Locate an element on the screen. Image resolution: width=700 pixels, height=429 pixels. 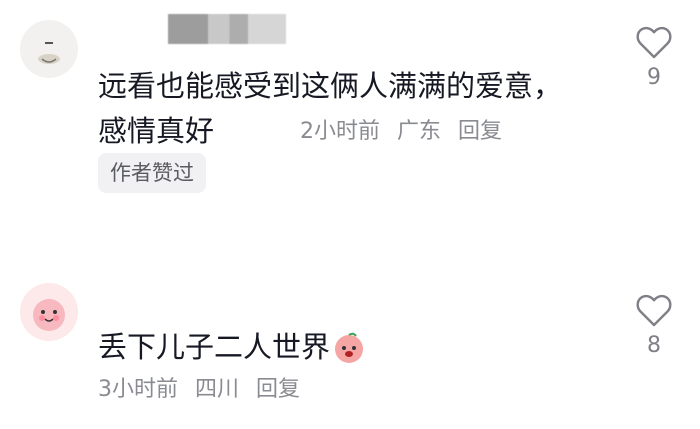
author-liked-badge: 作者赞过 is located at coordinates (152, 173).